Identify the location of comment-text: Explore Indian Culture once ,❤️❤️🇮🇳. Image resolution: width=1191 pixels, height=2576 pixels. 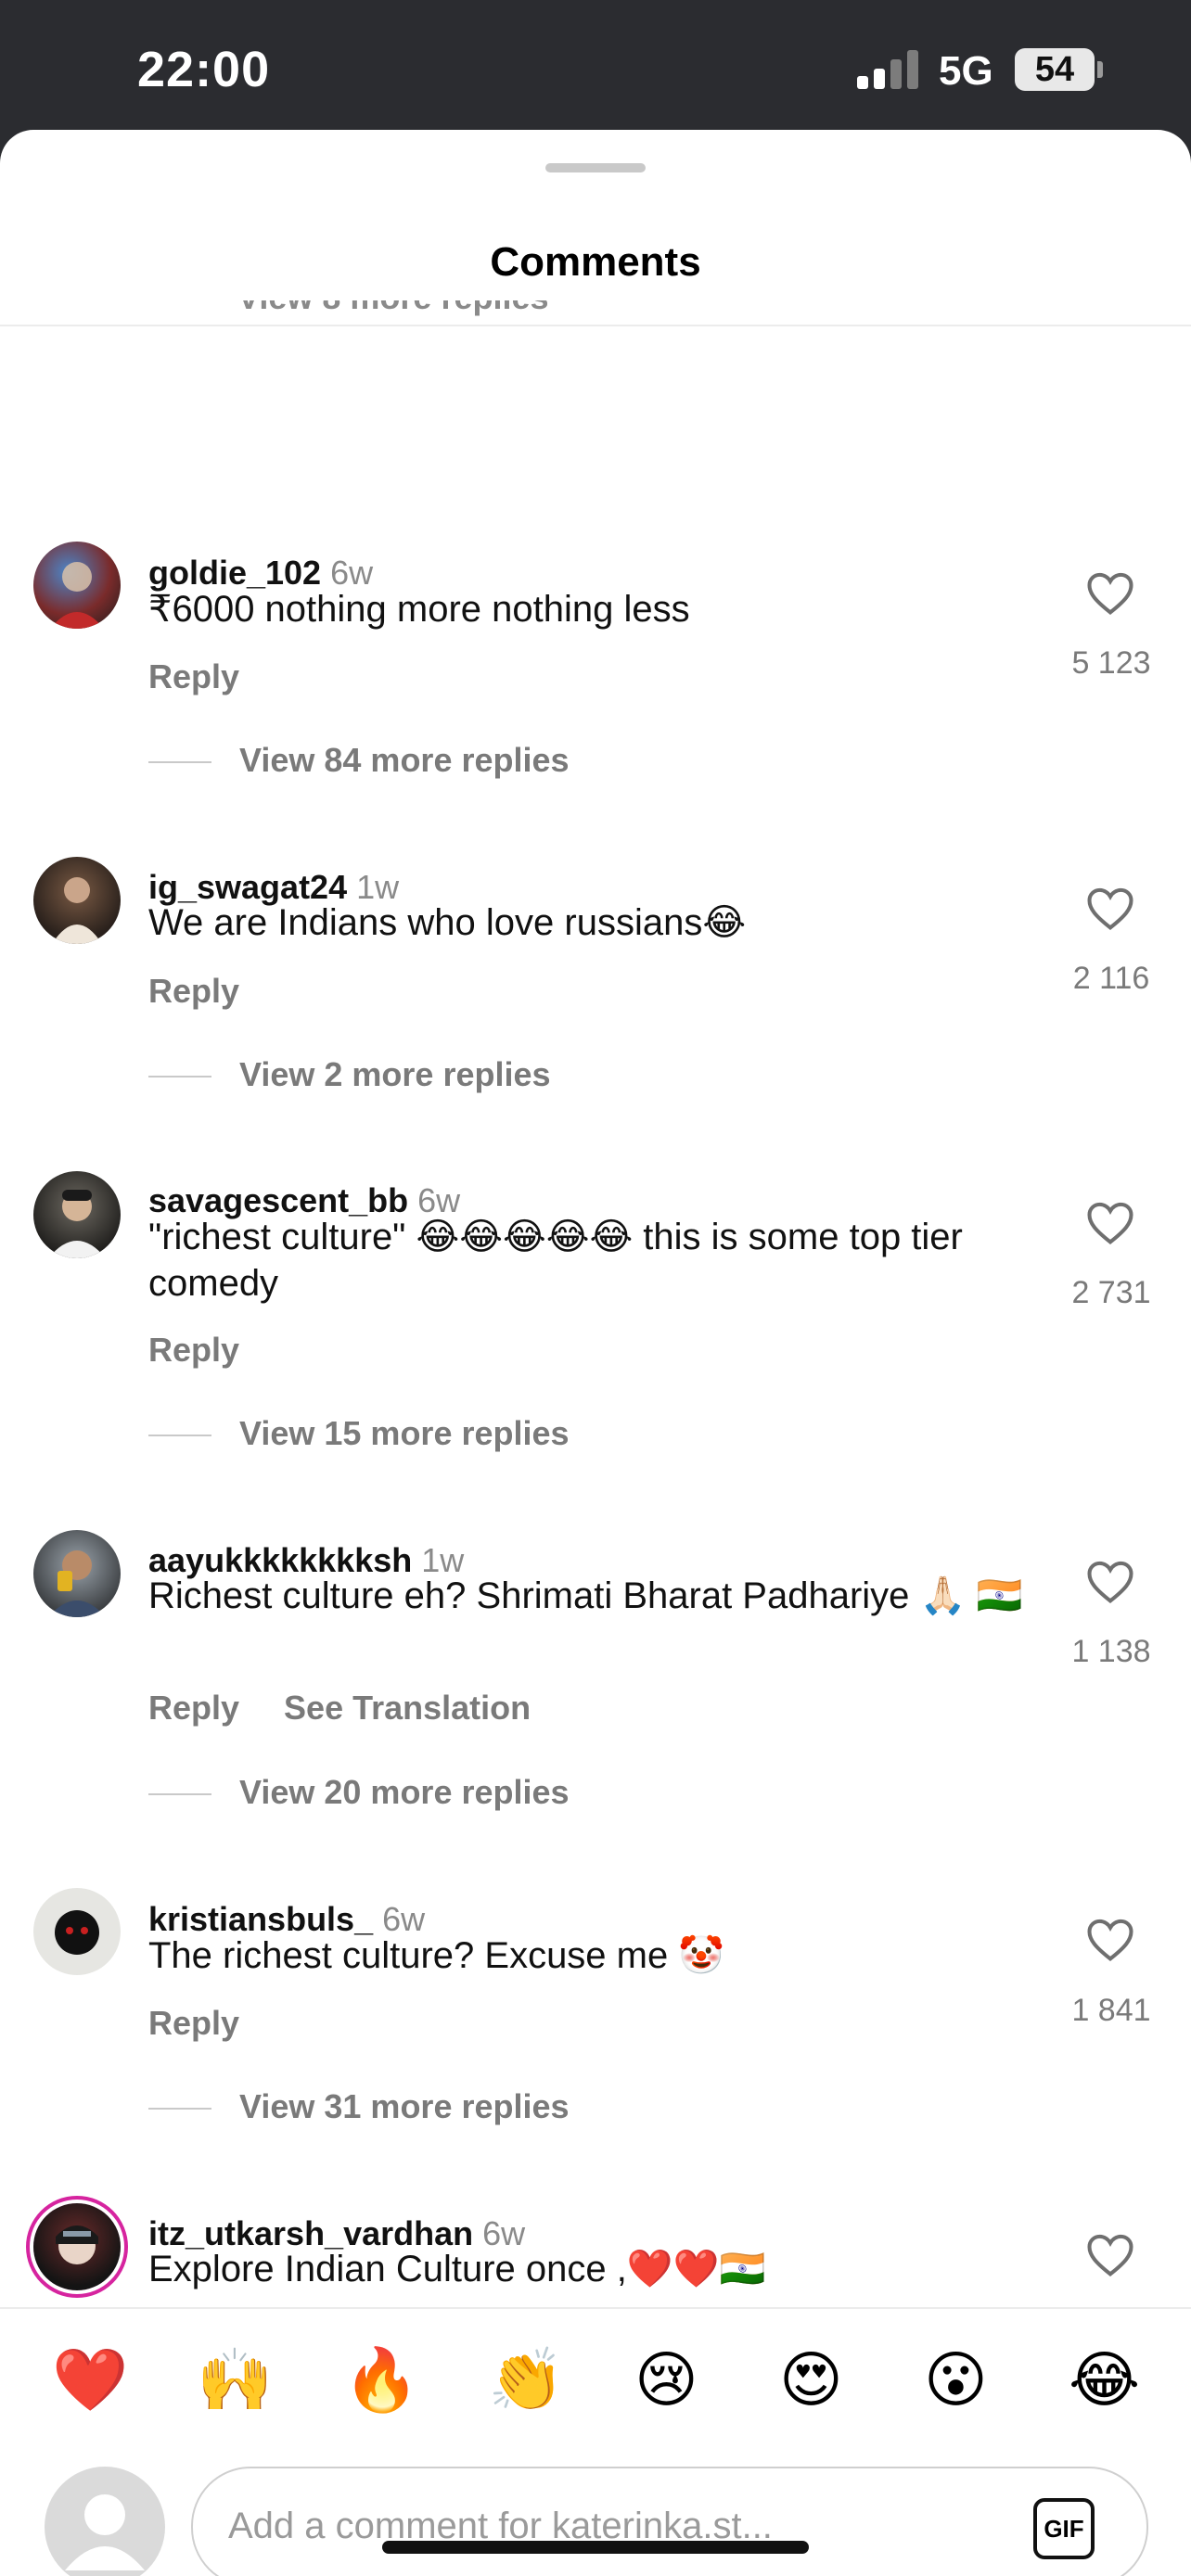
(457, 2269).